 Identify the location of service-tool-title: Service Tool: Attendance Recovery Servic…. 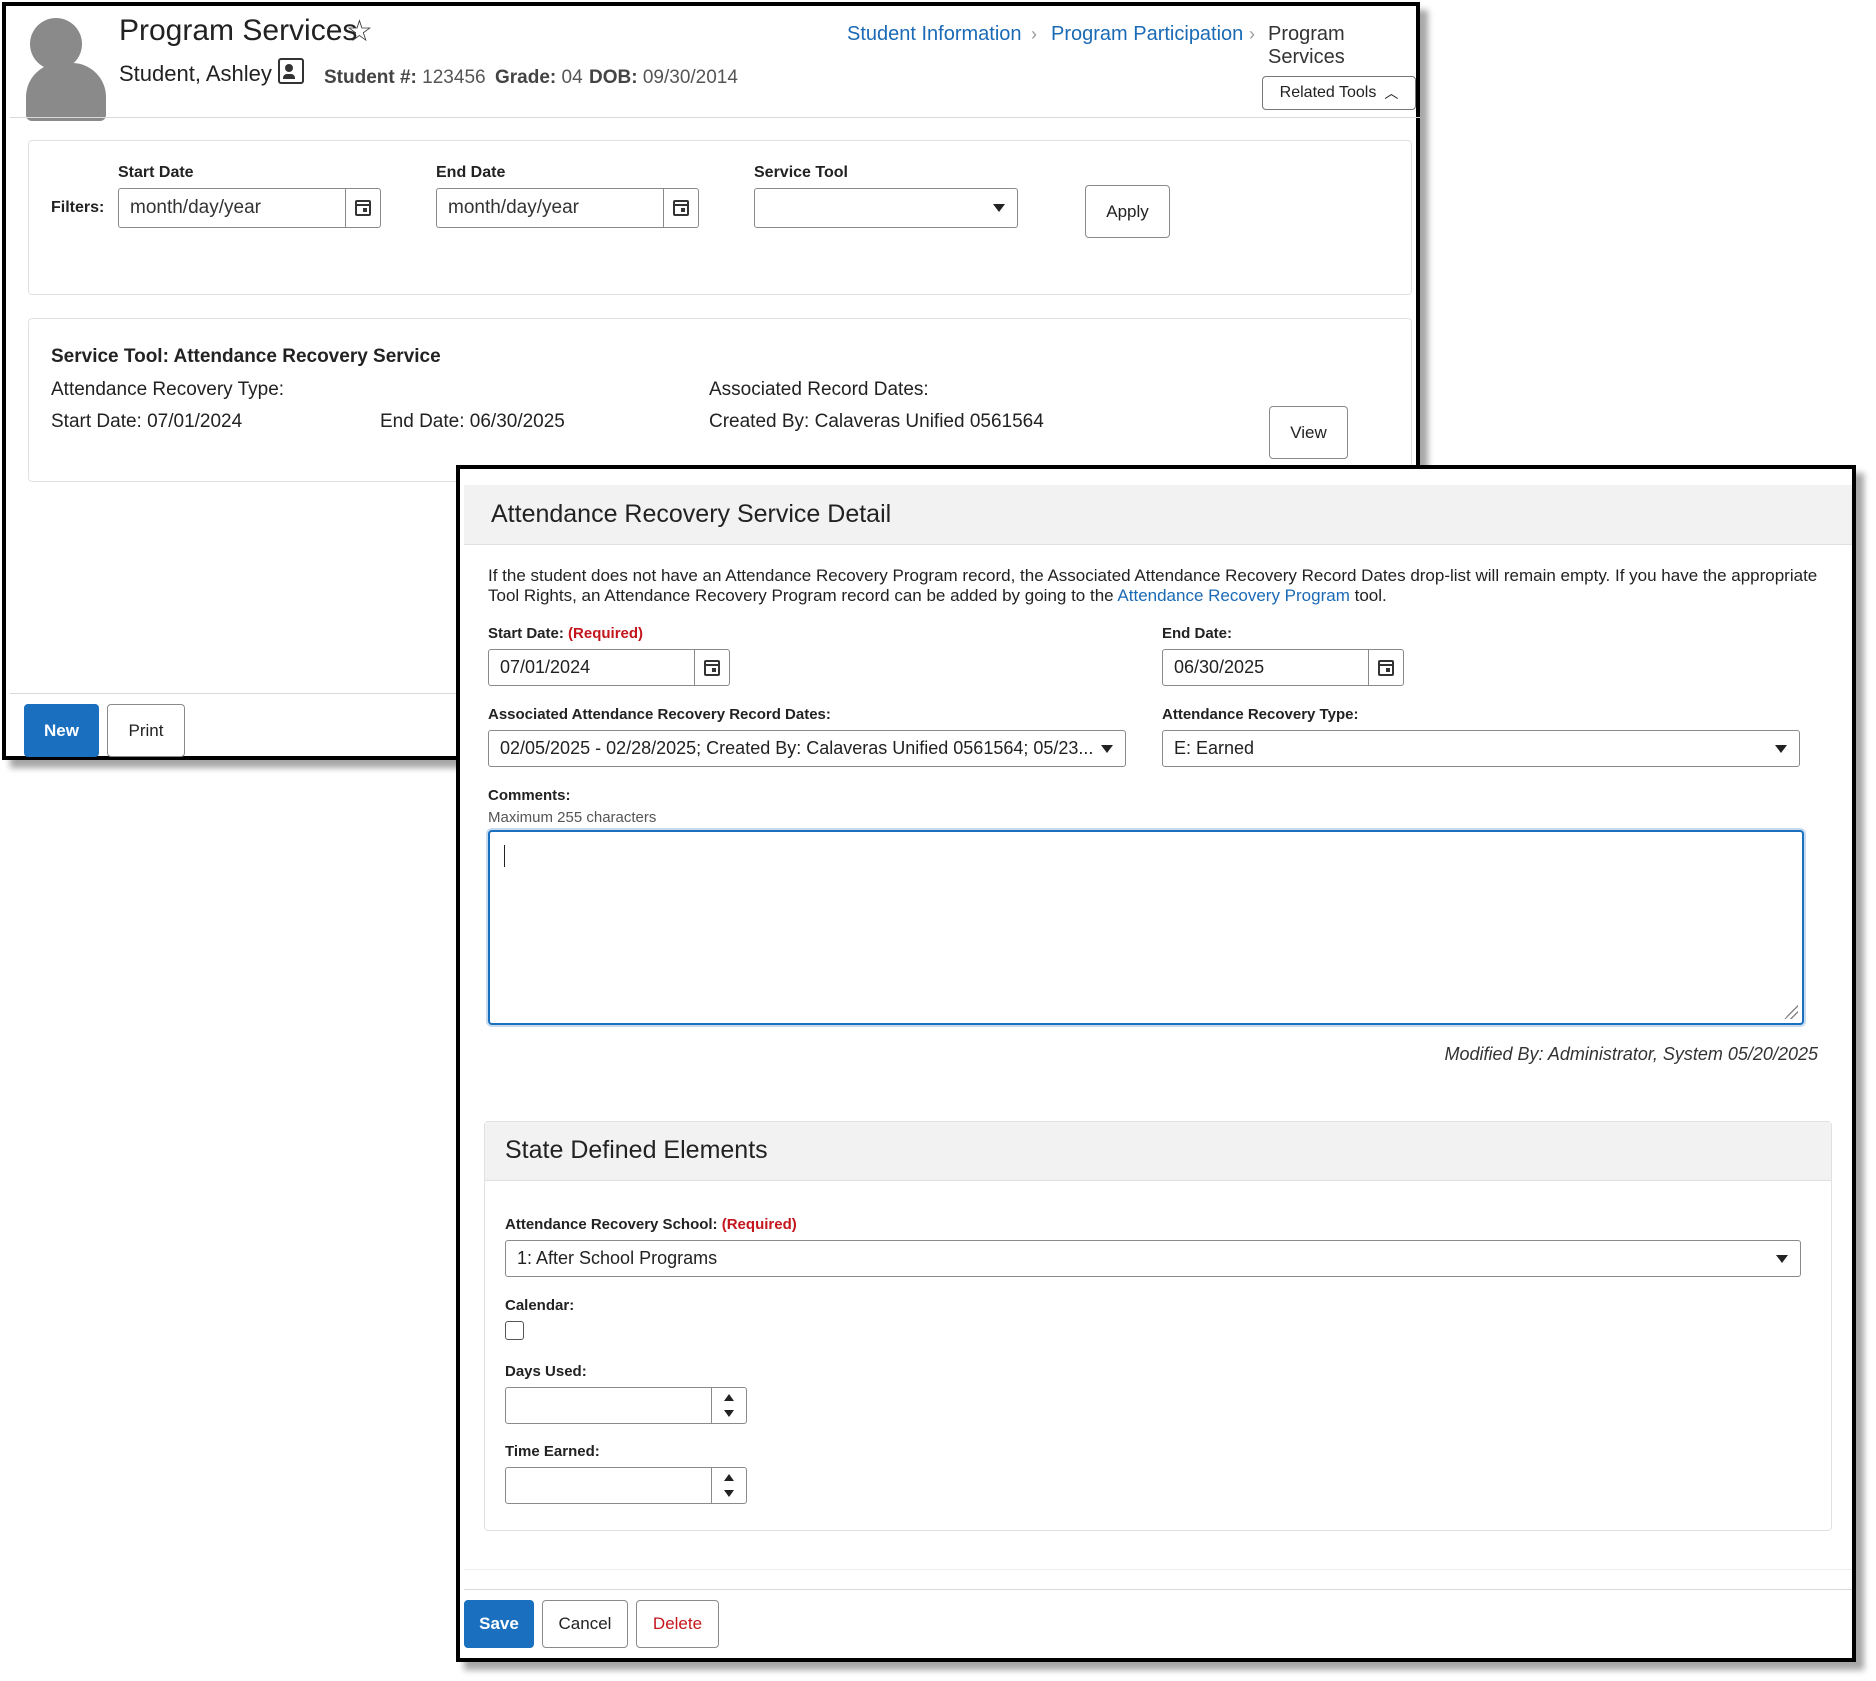
(246, 356).